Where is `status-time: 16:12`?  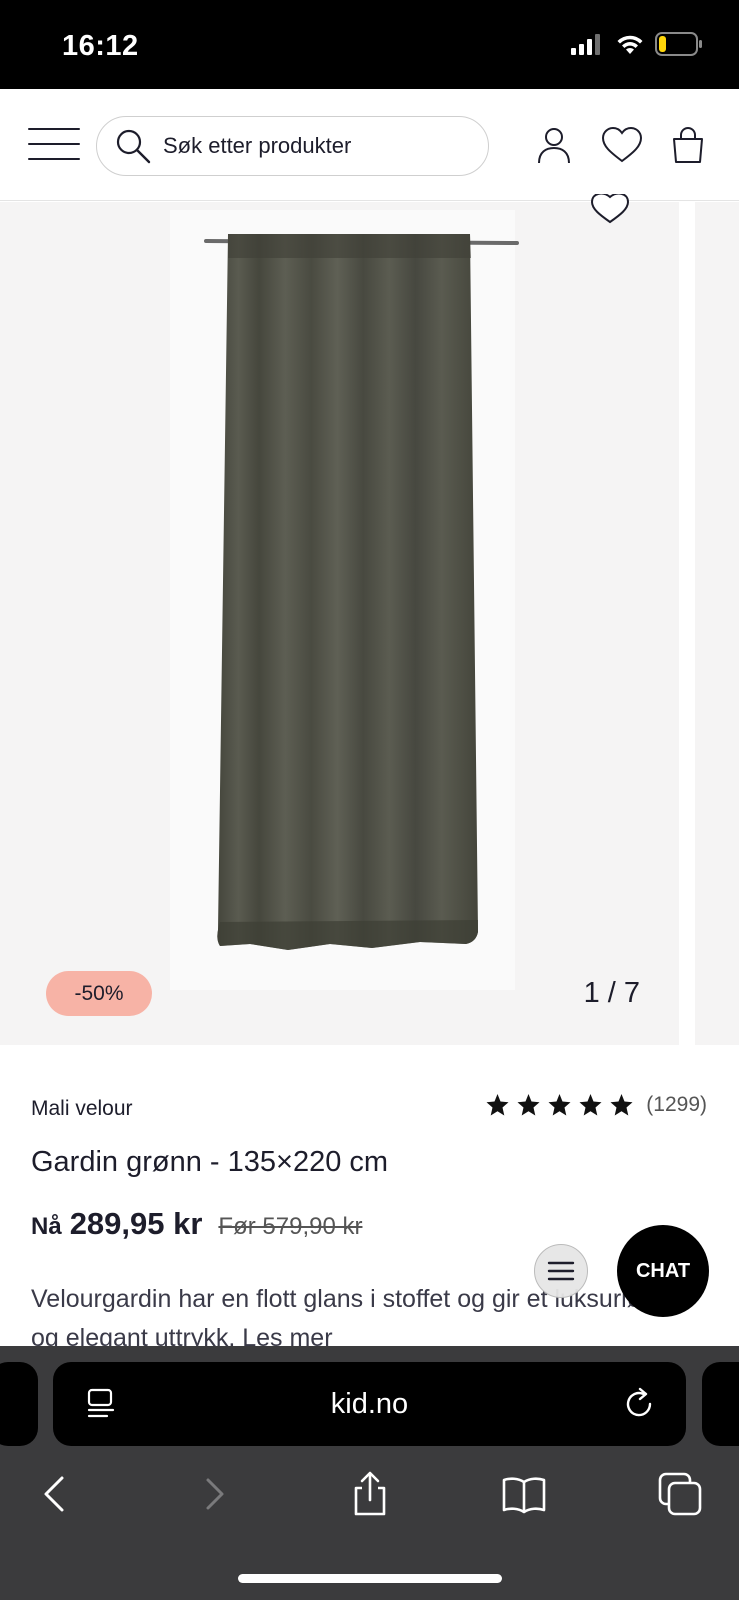 status-time: 16:12 is located at coordinates (100, 46).